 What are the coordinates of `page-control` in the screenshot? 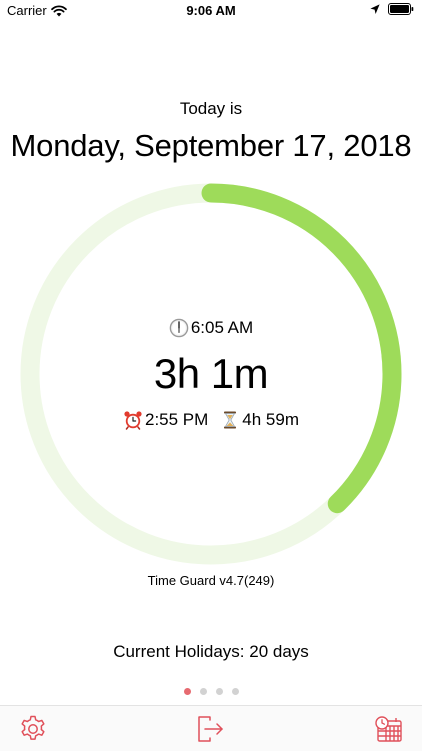 It's located at (211, 691).